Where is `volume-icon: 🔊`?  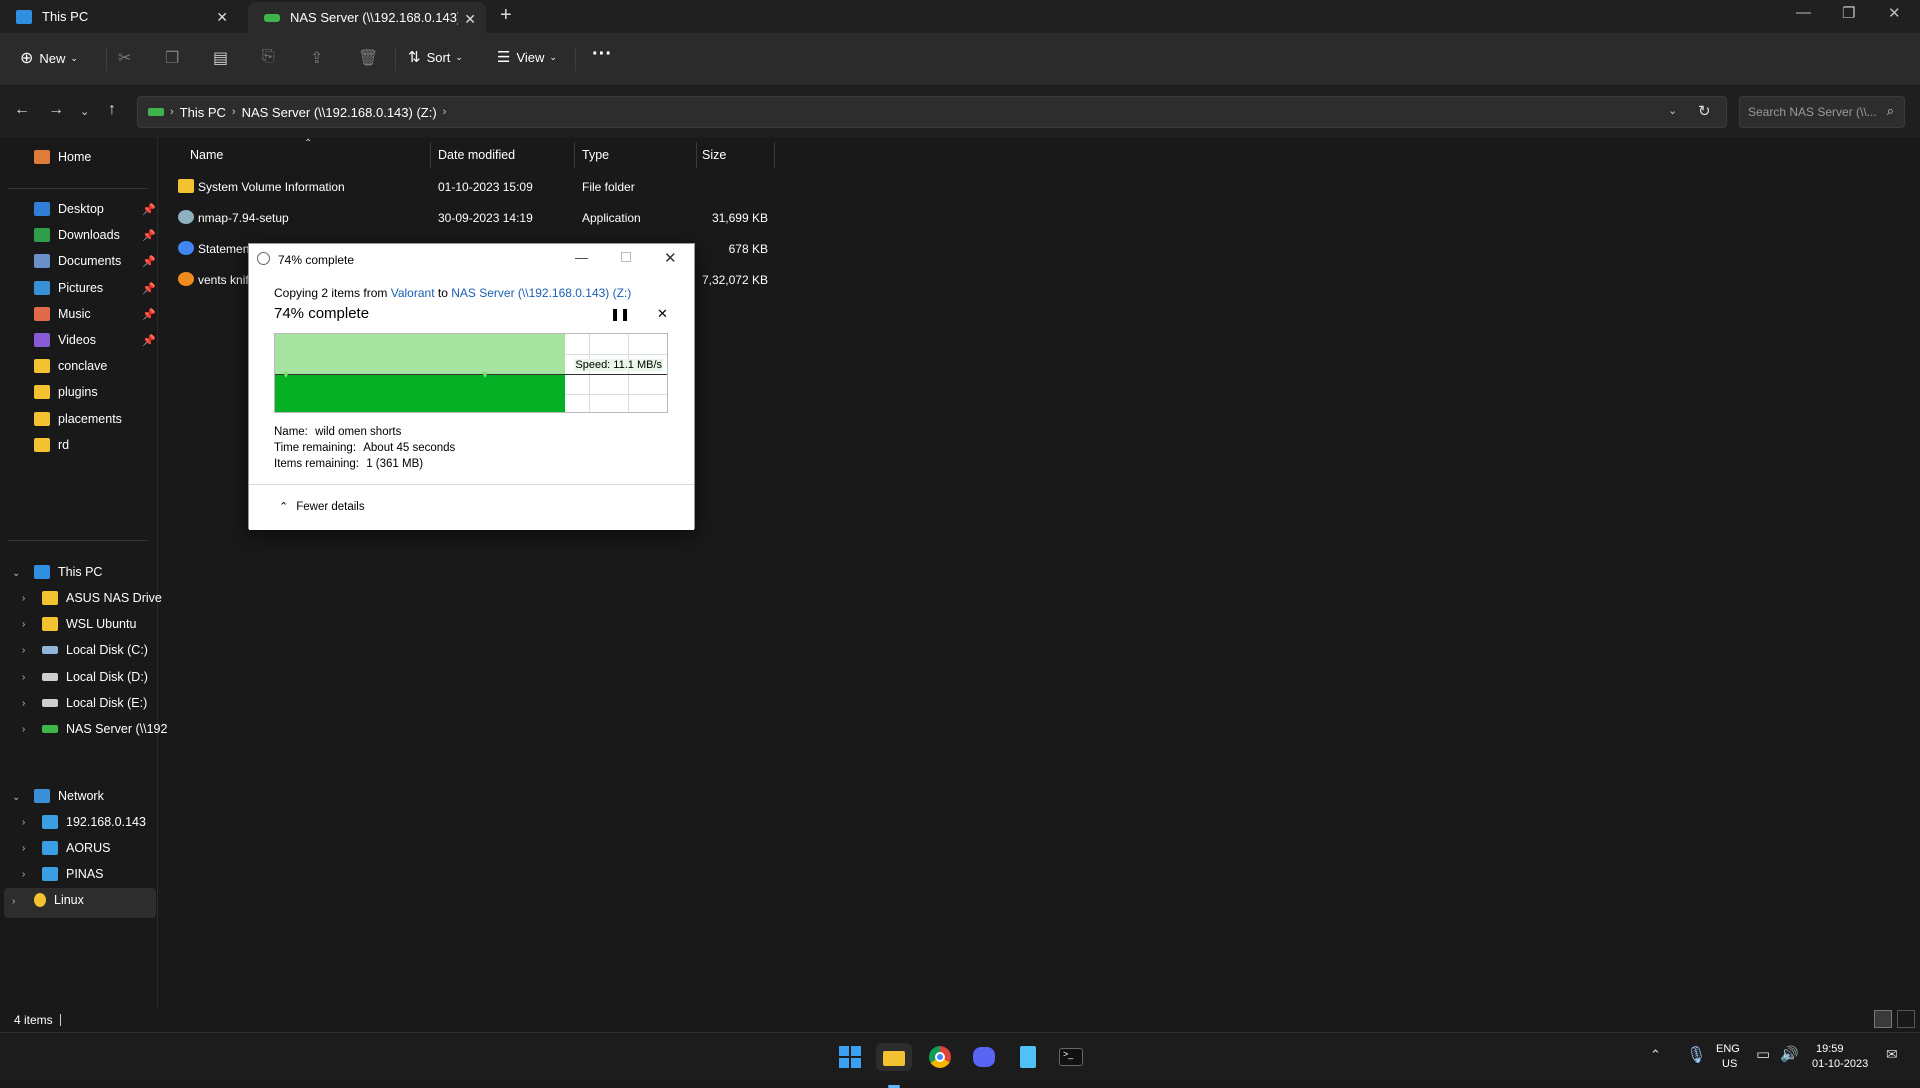 volume-icon: 🔊 is located at coordinates (1789, 1054).